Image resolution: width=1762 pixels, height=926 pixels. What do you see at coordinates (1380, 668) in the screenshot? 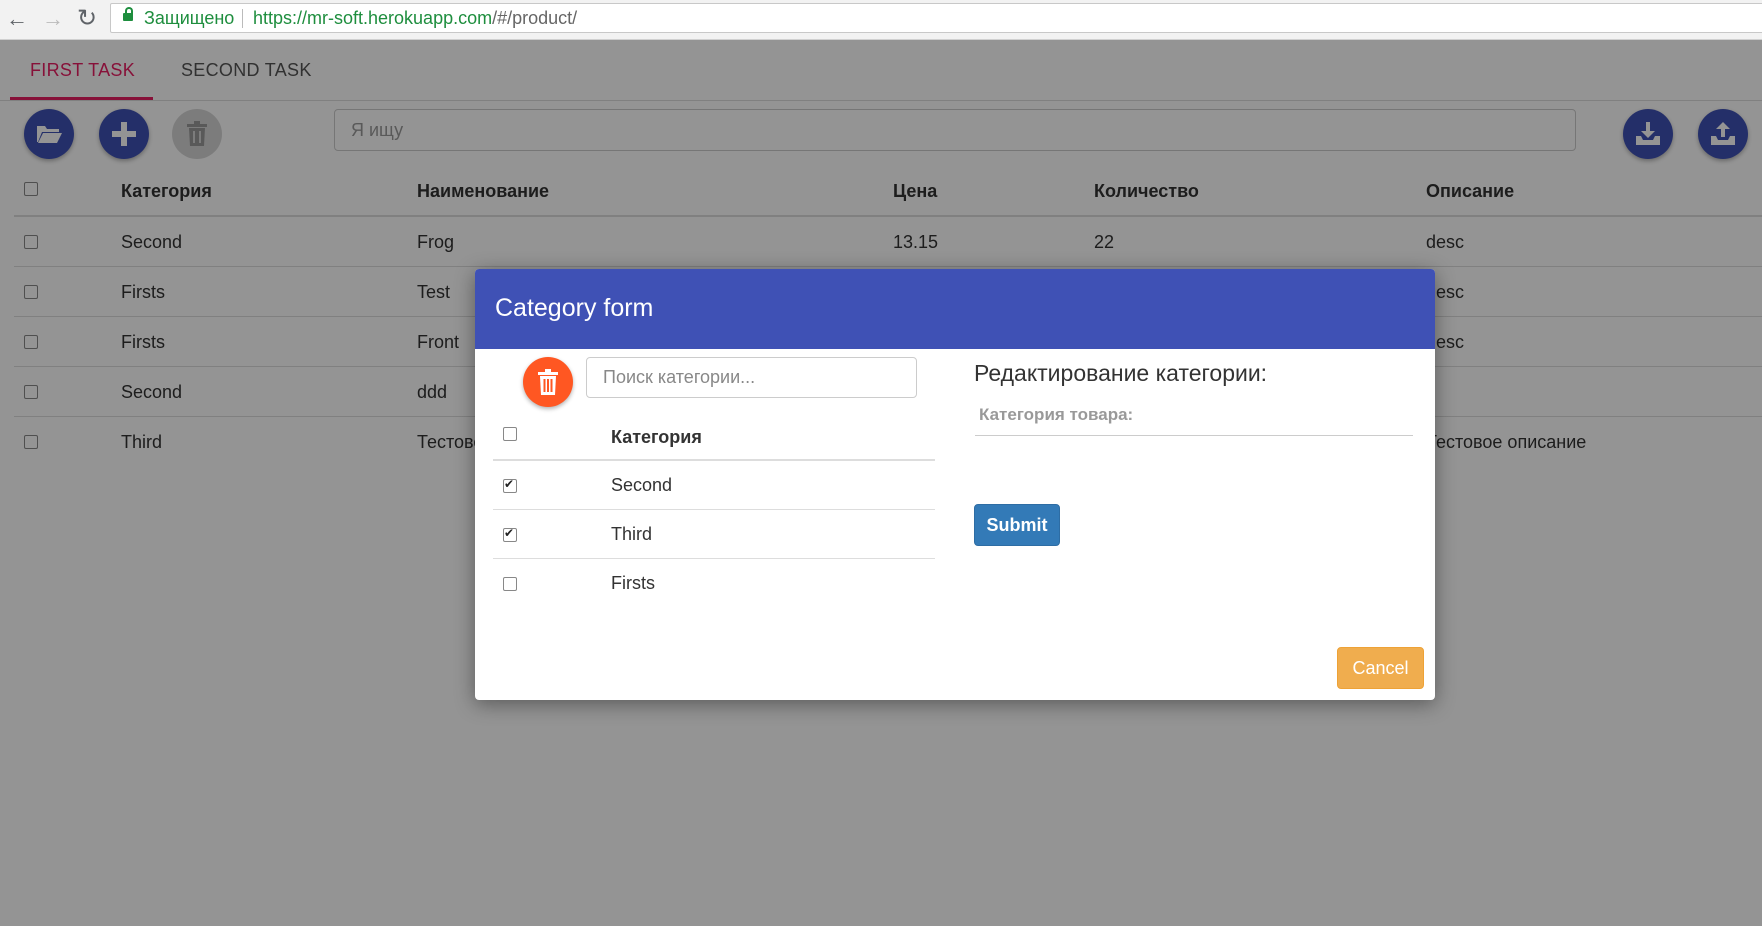
I see `cancel-button: Cancel` at bounding box center [1380, 668].